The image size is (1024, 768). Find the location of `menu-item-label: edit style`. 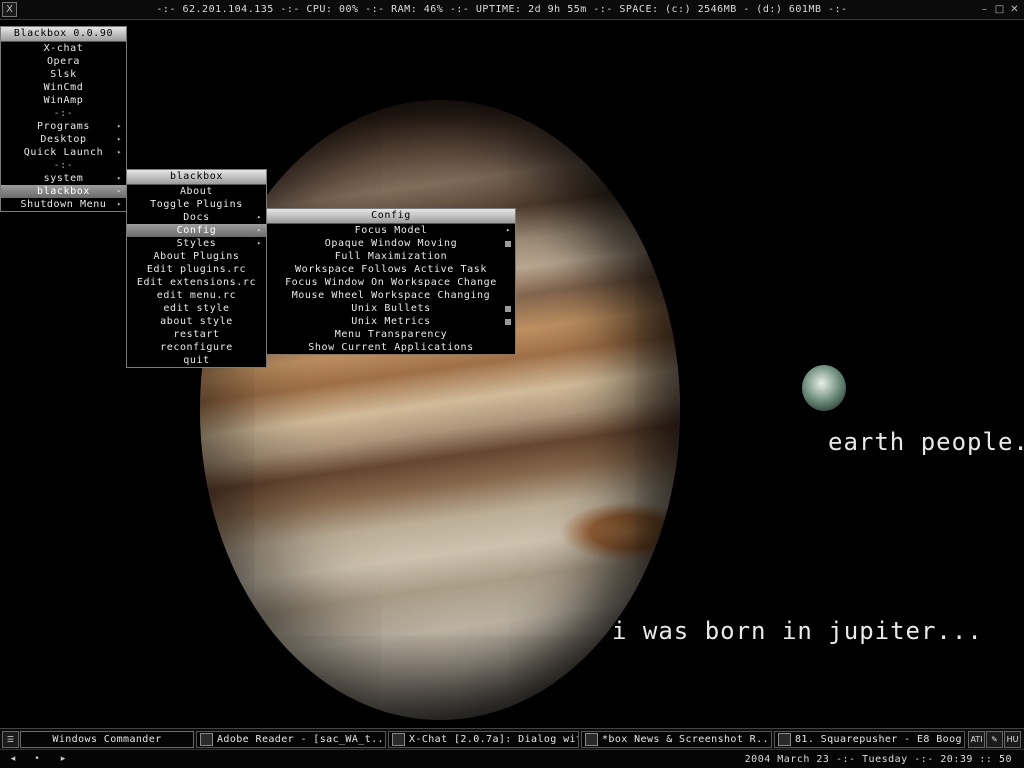

menu-item-label: edit style is located at coordinates (196, 308).